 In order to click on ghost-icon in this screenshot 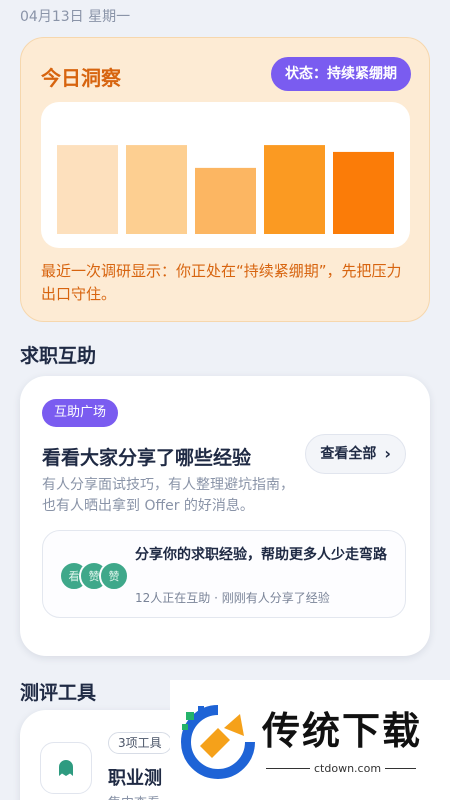, I will do `click(66, 768)`.